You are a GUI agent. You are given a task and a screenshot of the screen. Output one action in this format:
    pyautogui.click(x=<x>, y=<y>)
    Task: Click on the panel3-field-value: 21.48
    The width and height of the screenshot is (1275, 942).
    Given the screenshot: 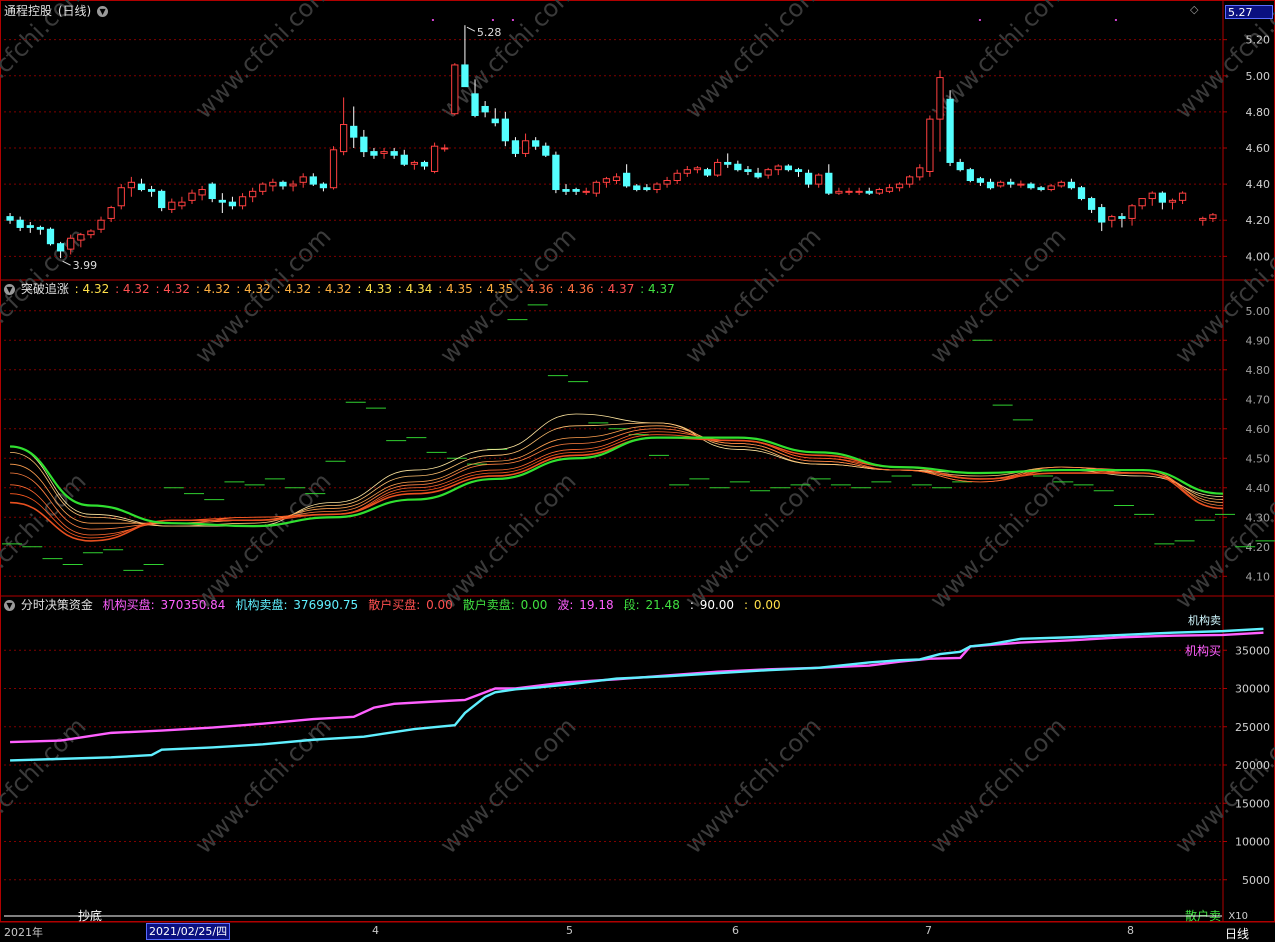 What is the action you would take?
    pyautogui.click(x=660, y=605)
    